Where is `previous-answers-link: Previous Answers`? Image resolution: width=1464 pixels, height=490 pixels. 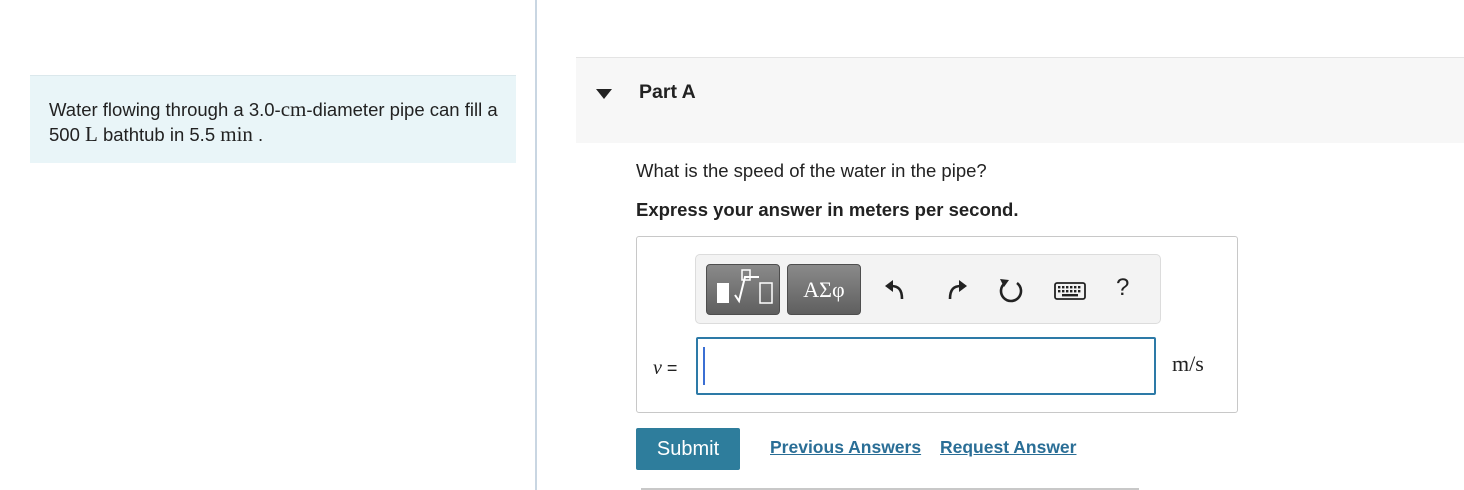 previous-answers-link: Previous Answers is located at coordinates (845, 447).